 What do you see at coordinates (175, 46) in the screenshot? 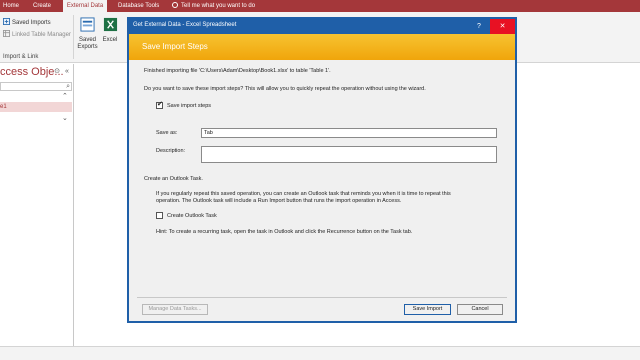
I see `banner-title: Save Import Steps` at bounding box center [175, 46].